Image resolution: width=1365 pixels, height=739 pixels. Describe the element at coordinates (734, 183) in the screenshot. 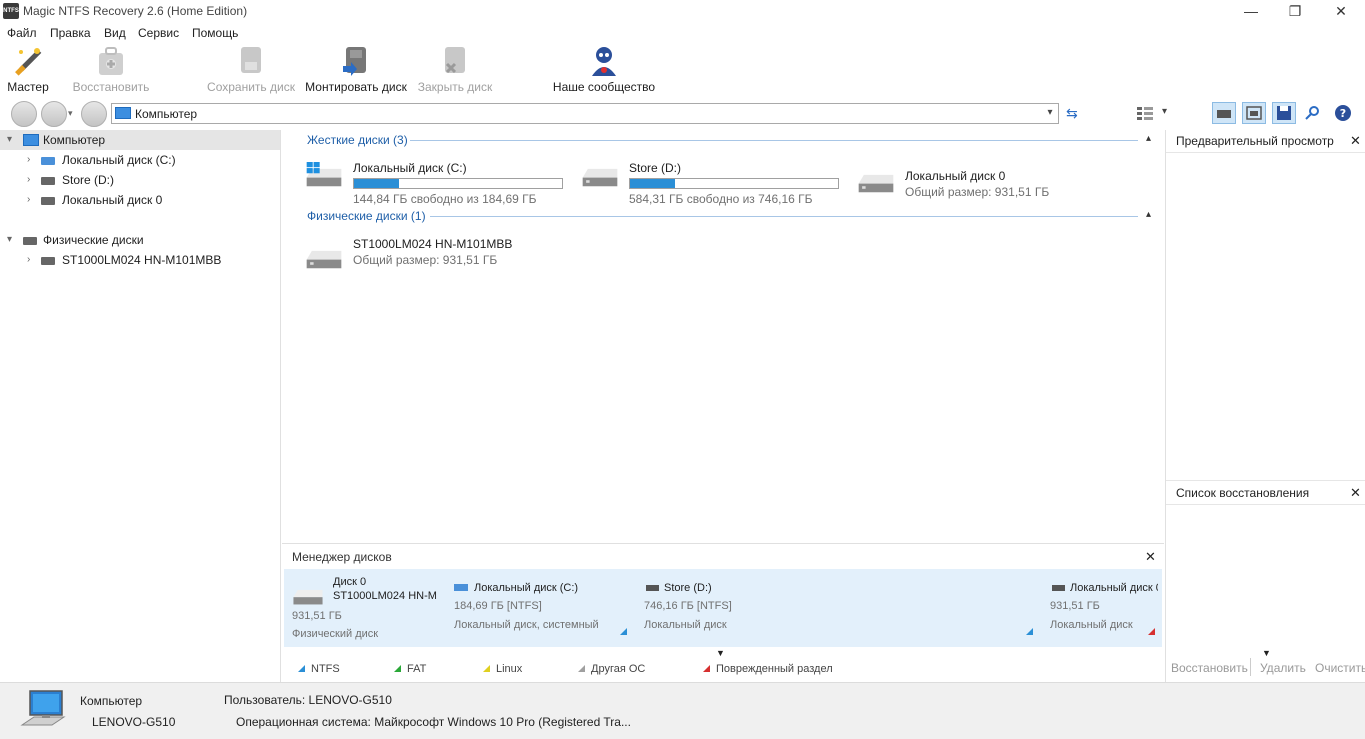

I see `free-space-bar` at that location.